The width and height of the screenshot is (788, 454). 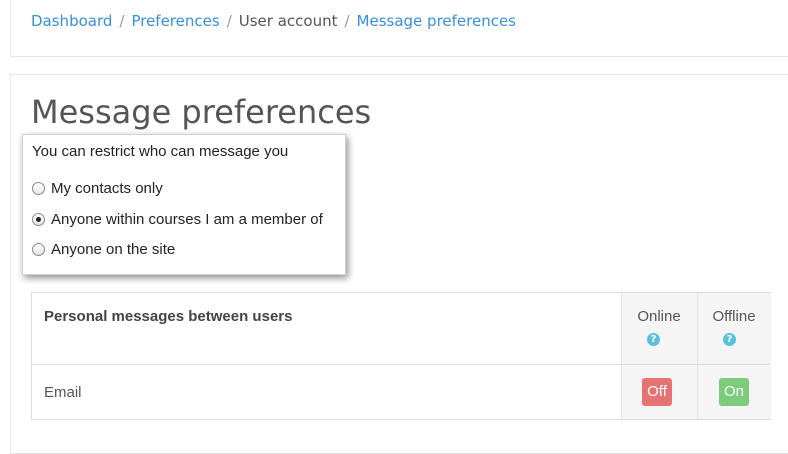 I want to click on online-column-header: Online, so click(x=659, y=316).